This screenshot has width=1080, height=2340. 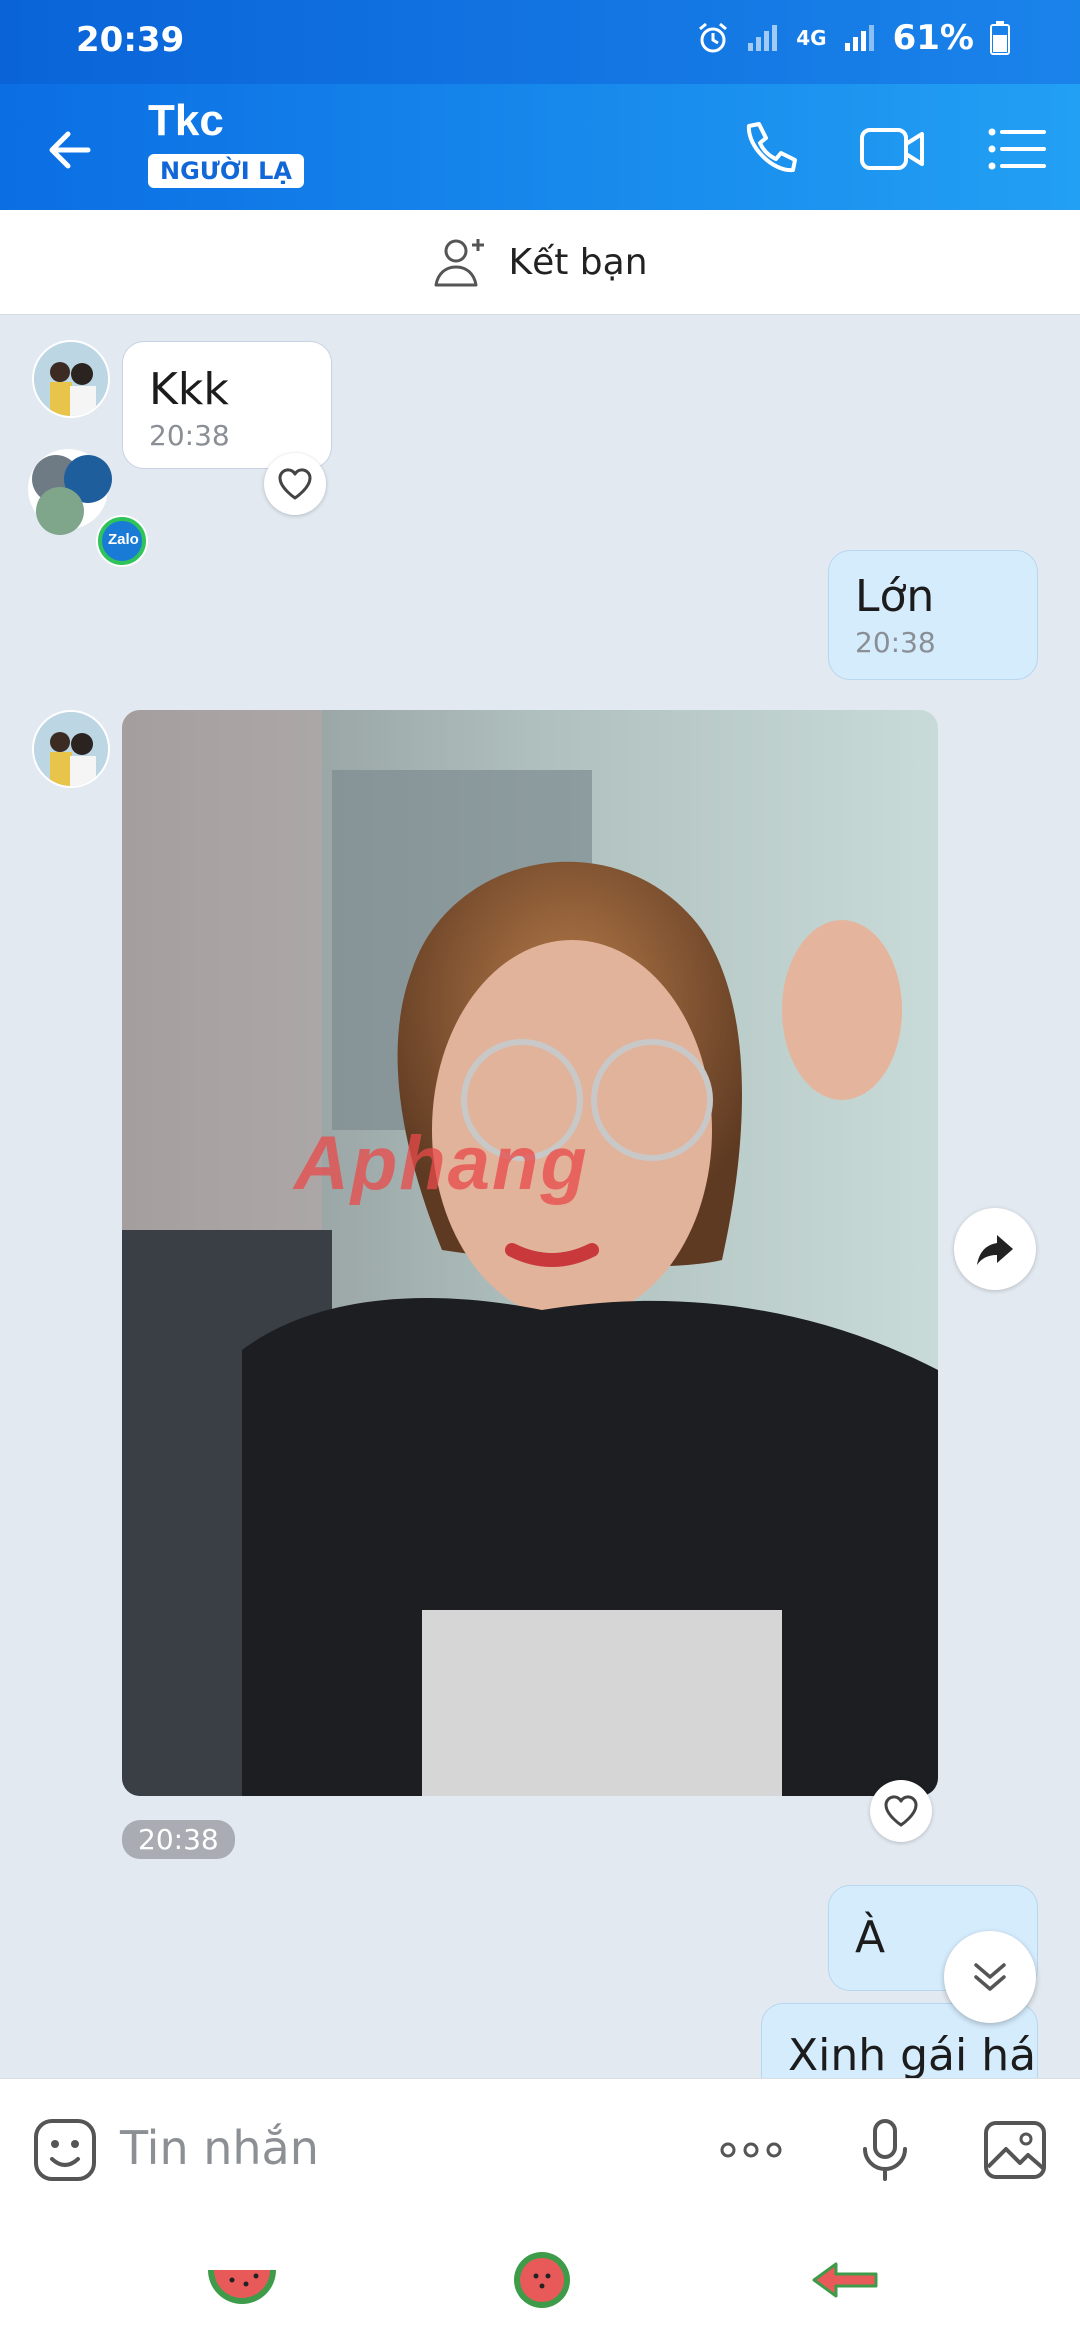 I want to click on battery-icon, so click(x=1000, y=38).